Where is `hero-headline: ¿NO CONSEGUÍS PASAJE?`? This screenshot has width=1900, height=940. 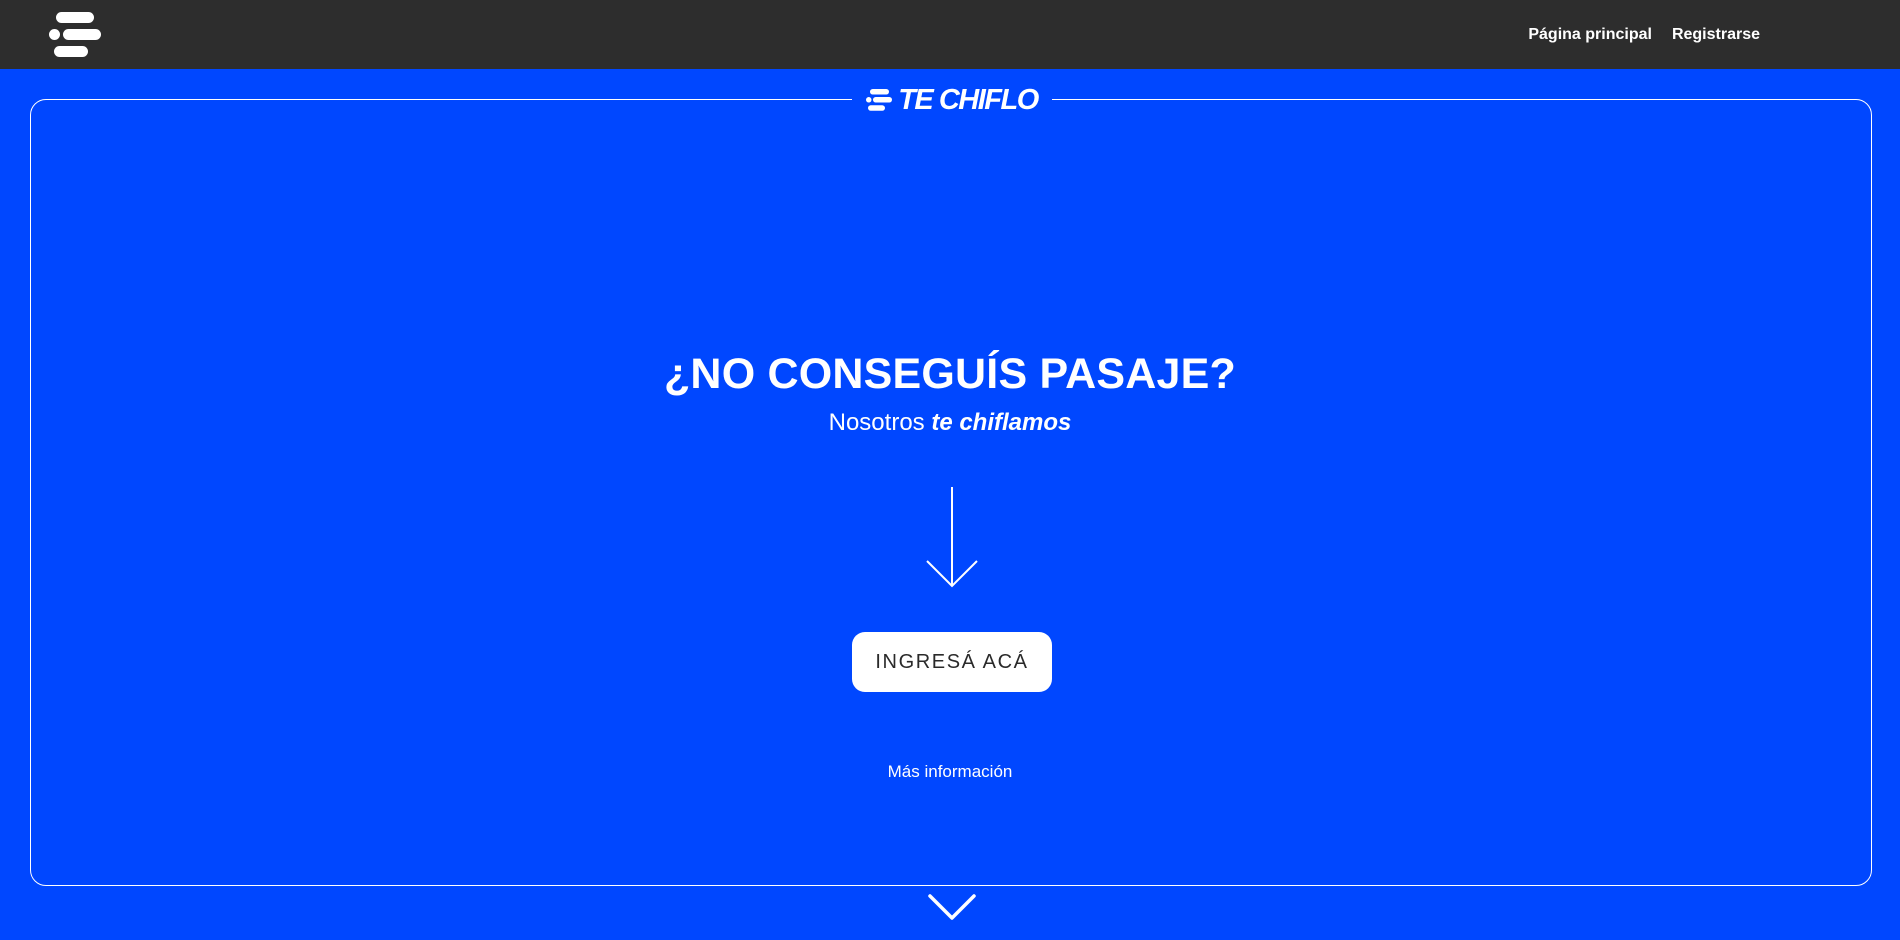 hero-headline: ¿NO CONSEGUÍS PASAJE? is located at coordinates (950, 374).